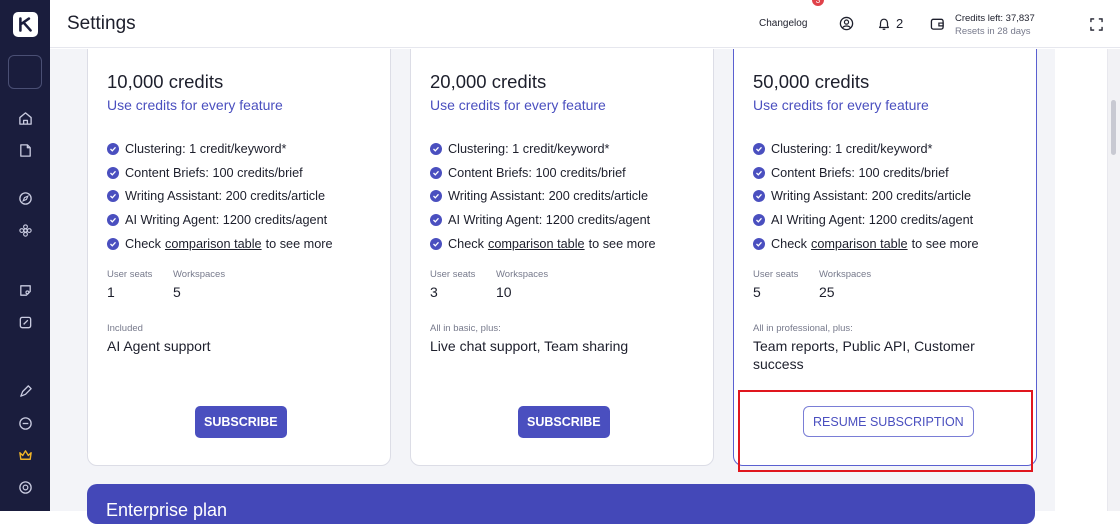 This screenshot has width=1120, height=524. What do you see at coordinates (529, 346) in the screenshot?
I see `included-value: Live chat support, Team sharing` at bounding box center [529, 346].